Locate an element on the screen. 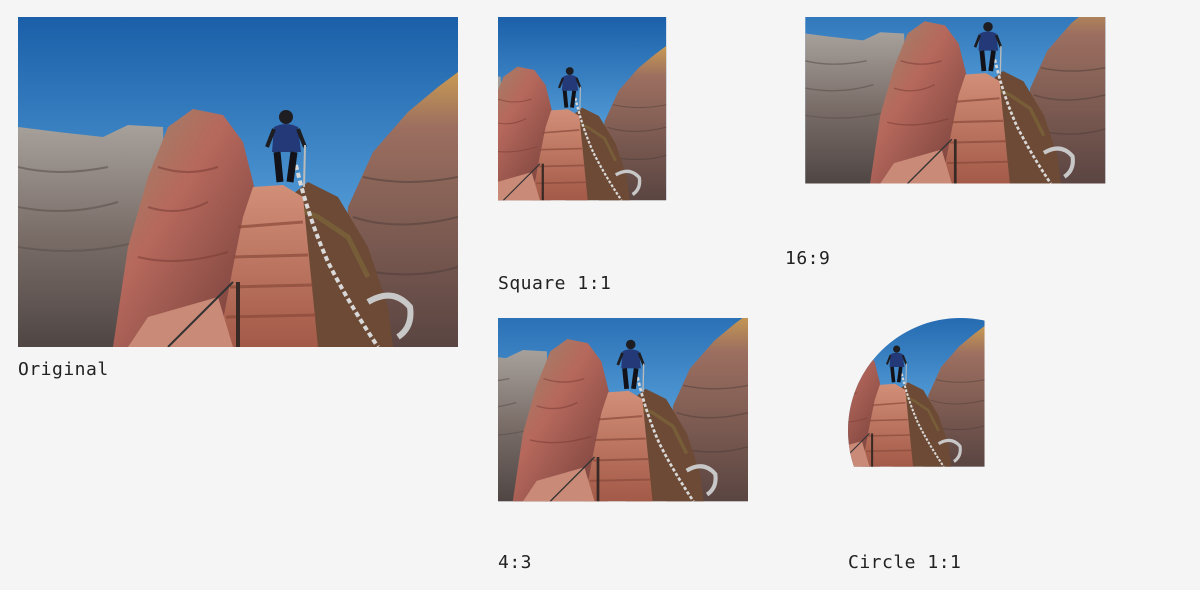 This screenshot has height=590, width=1200. square-crop-image is located at coordinates (621, 140).